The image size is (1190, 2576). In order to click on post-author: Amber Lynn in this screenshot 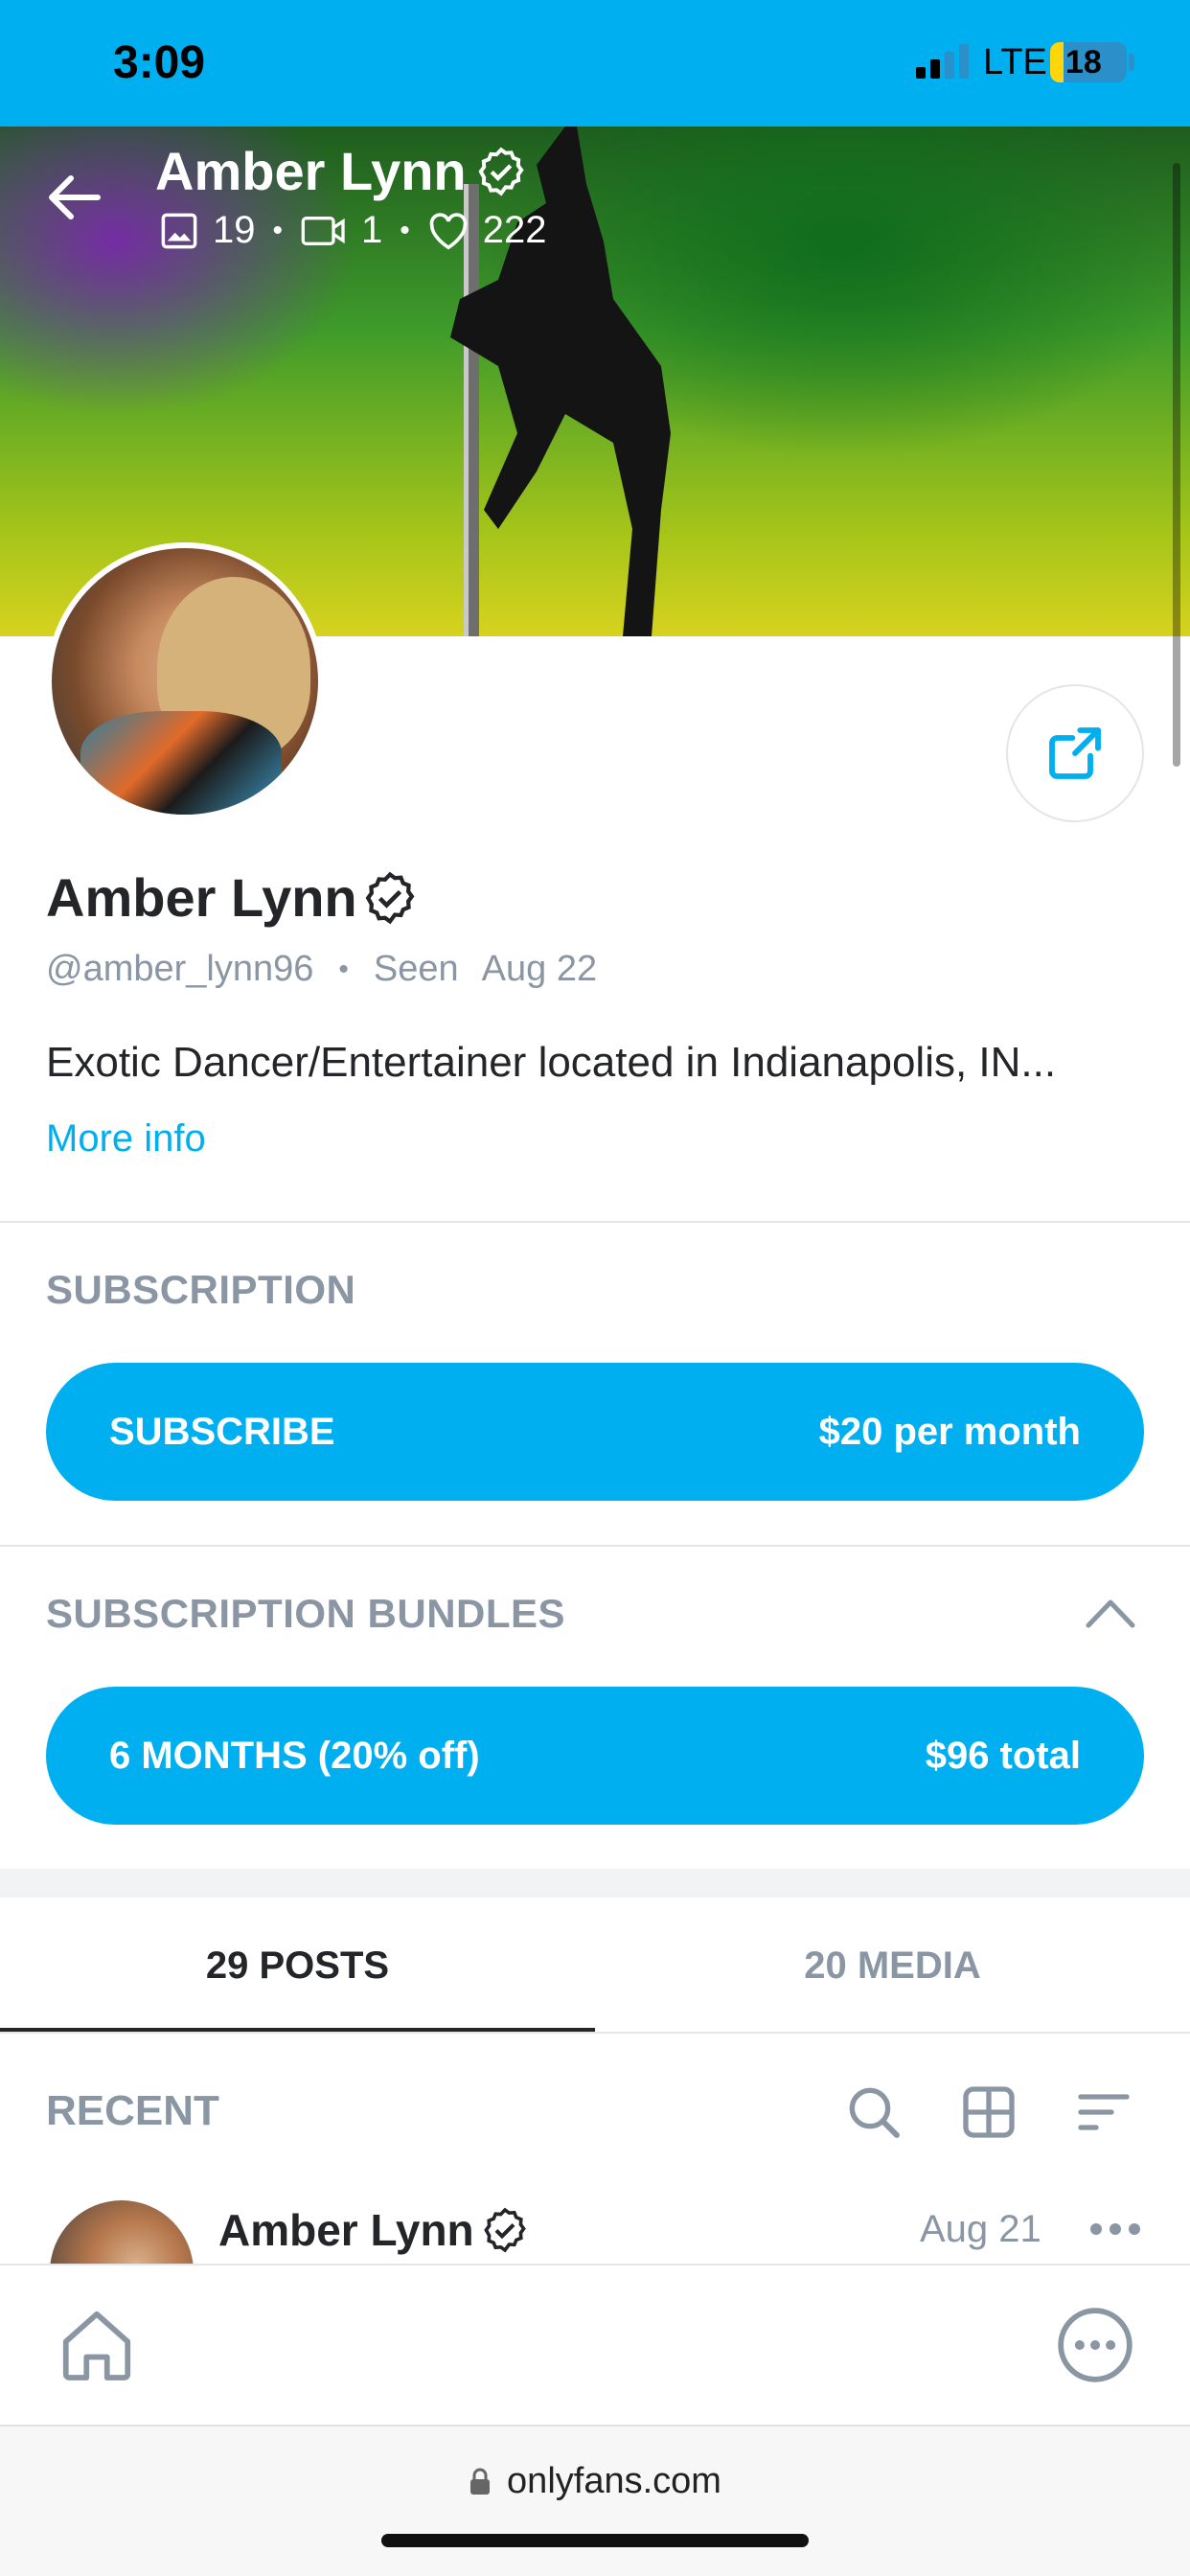, I will do `click(346, 2230)`.